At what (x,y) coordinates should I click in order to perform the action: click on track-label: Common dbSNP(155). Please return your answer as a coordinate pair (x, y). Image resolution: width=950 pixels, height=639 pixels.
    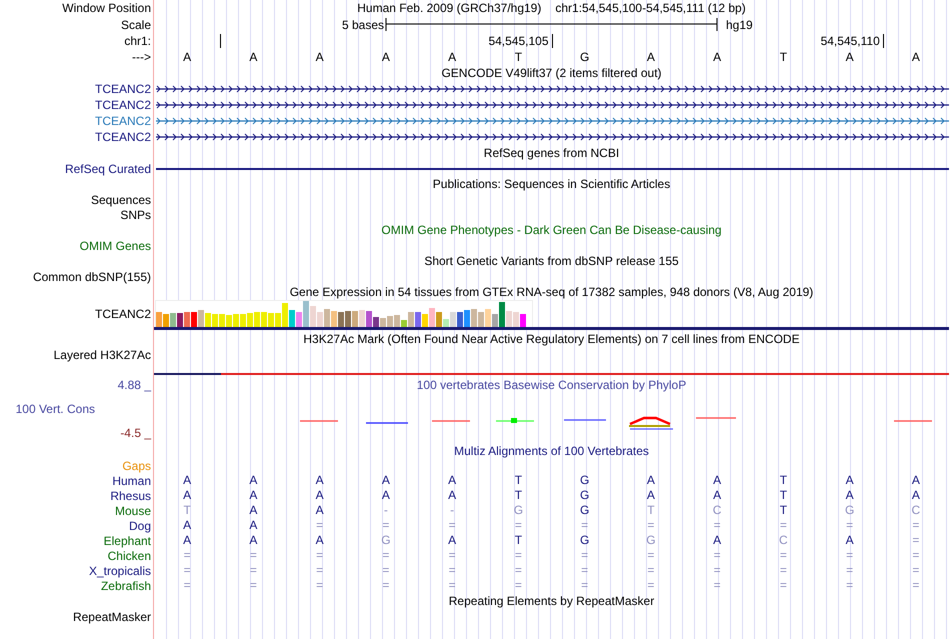
    Looking at the image, I should click on (91, 277).